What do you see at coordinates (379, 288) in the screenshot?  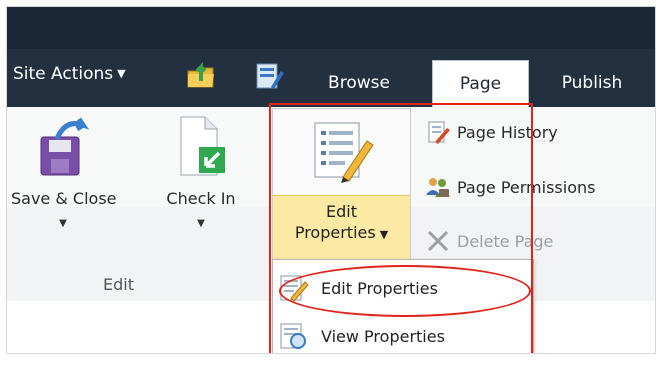 I see `menu-item-label: Edit Properties` at bounding box center [379, 288].